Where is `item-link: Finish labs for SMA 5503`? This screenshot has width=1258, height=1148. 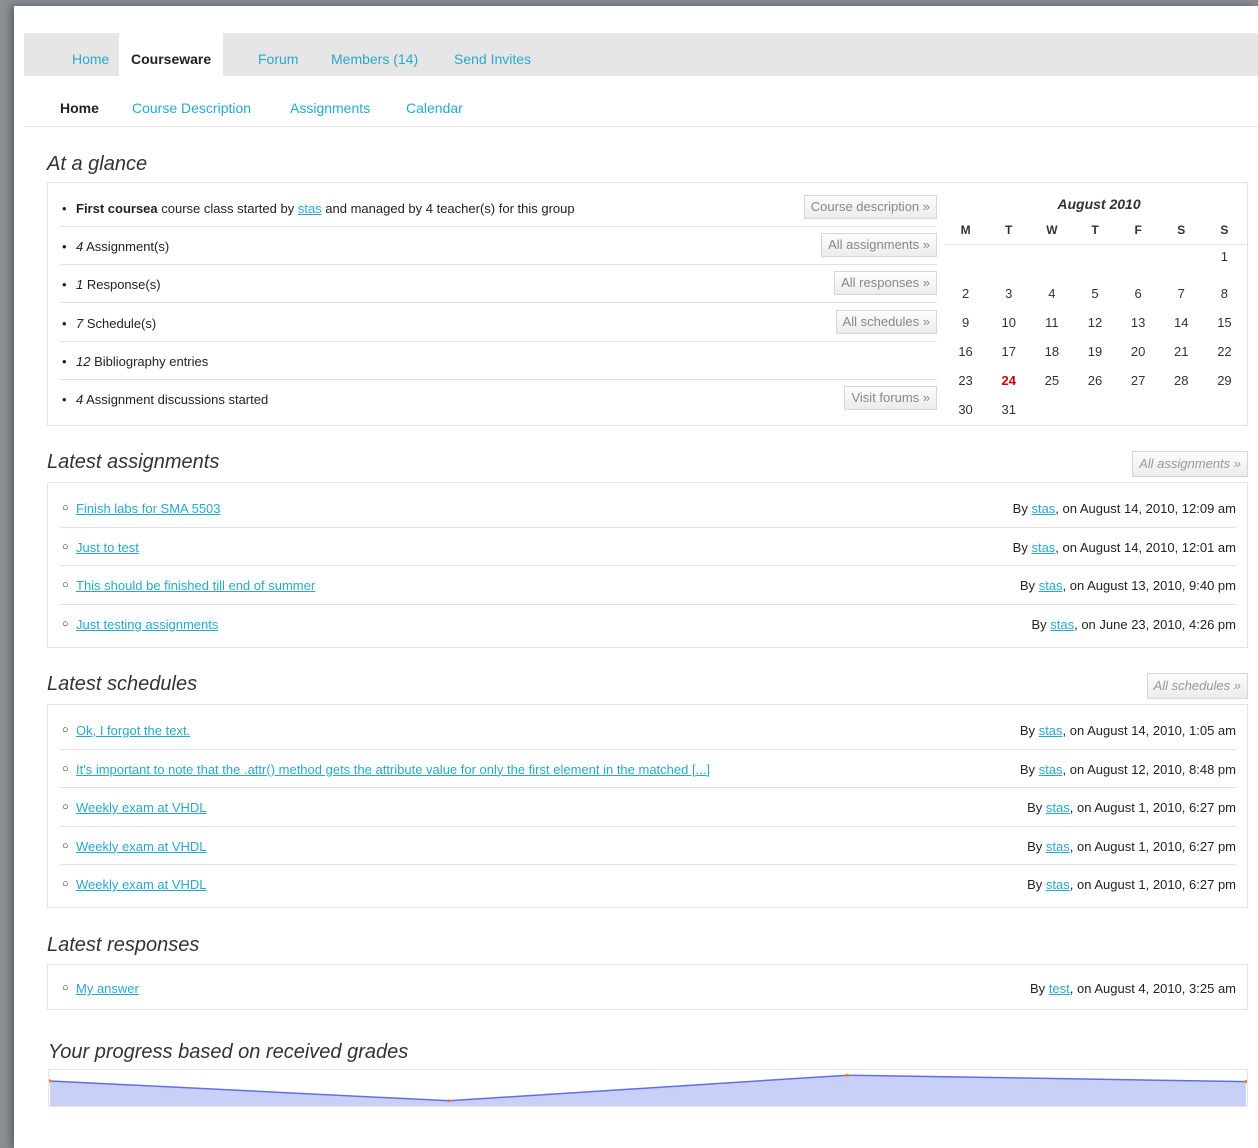 item-link: Finish labs for SMA 5503 is located at coordinates (148, 508).